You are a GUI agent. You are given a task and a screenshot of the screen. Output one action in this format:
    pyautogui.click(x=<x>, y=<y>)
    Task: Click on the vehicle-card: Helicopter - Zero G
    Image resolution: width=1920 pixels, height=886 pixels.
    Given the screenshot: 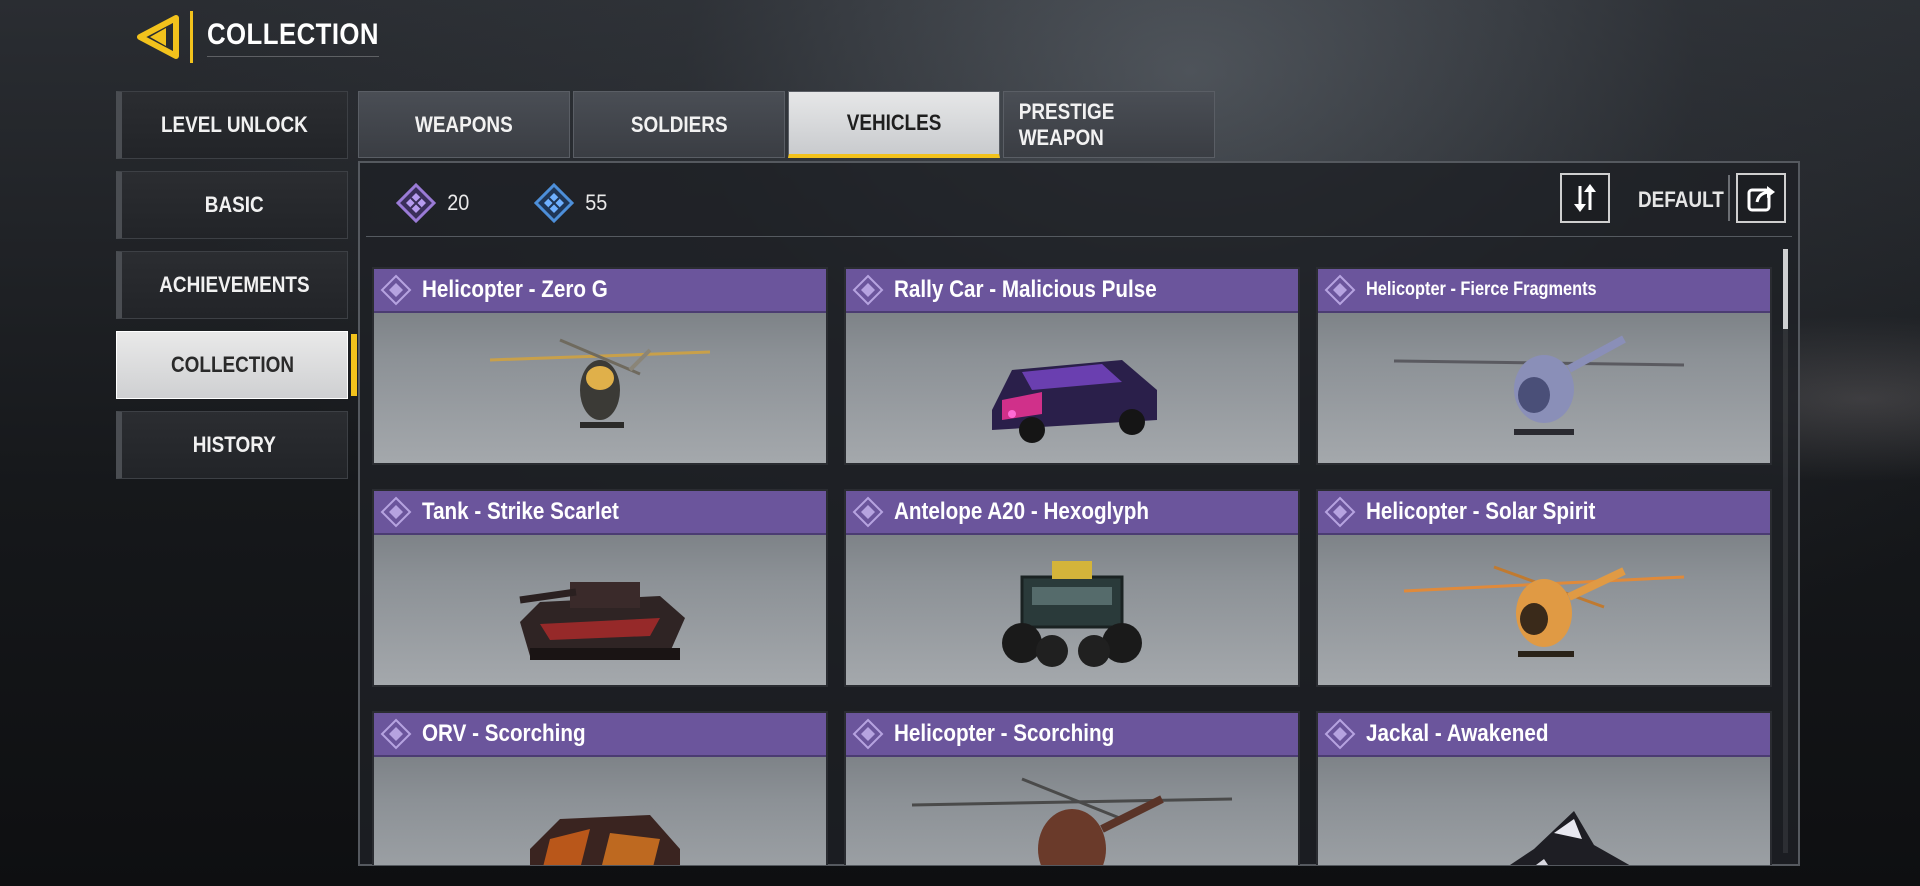 What is the action you would take?
    pyautogui.click(x=600, y=366)
    